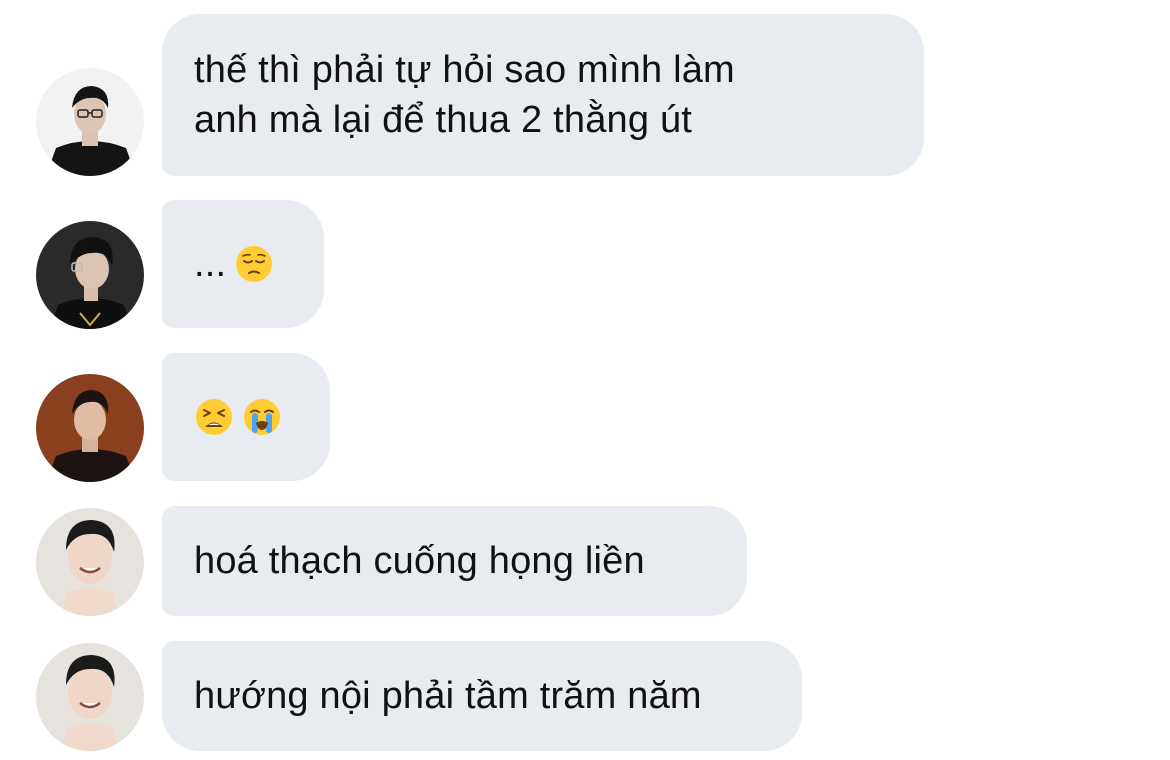 The height and width of the screenshot is (760, 1170). I want to click on tired-face-icon, so click(214, 417).